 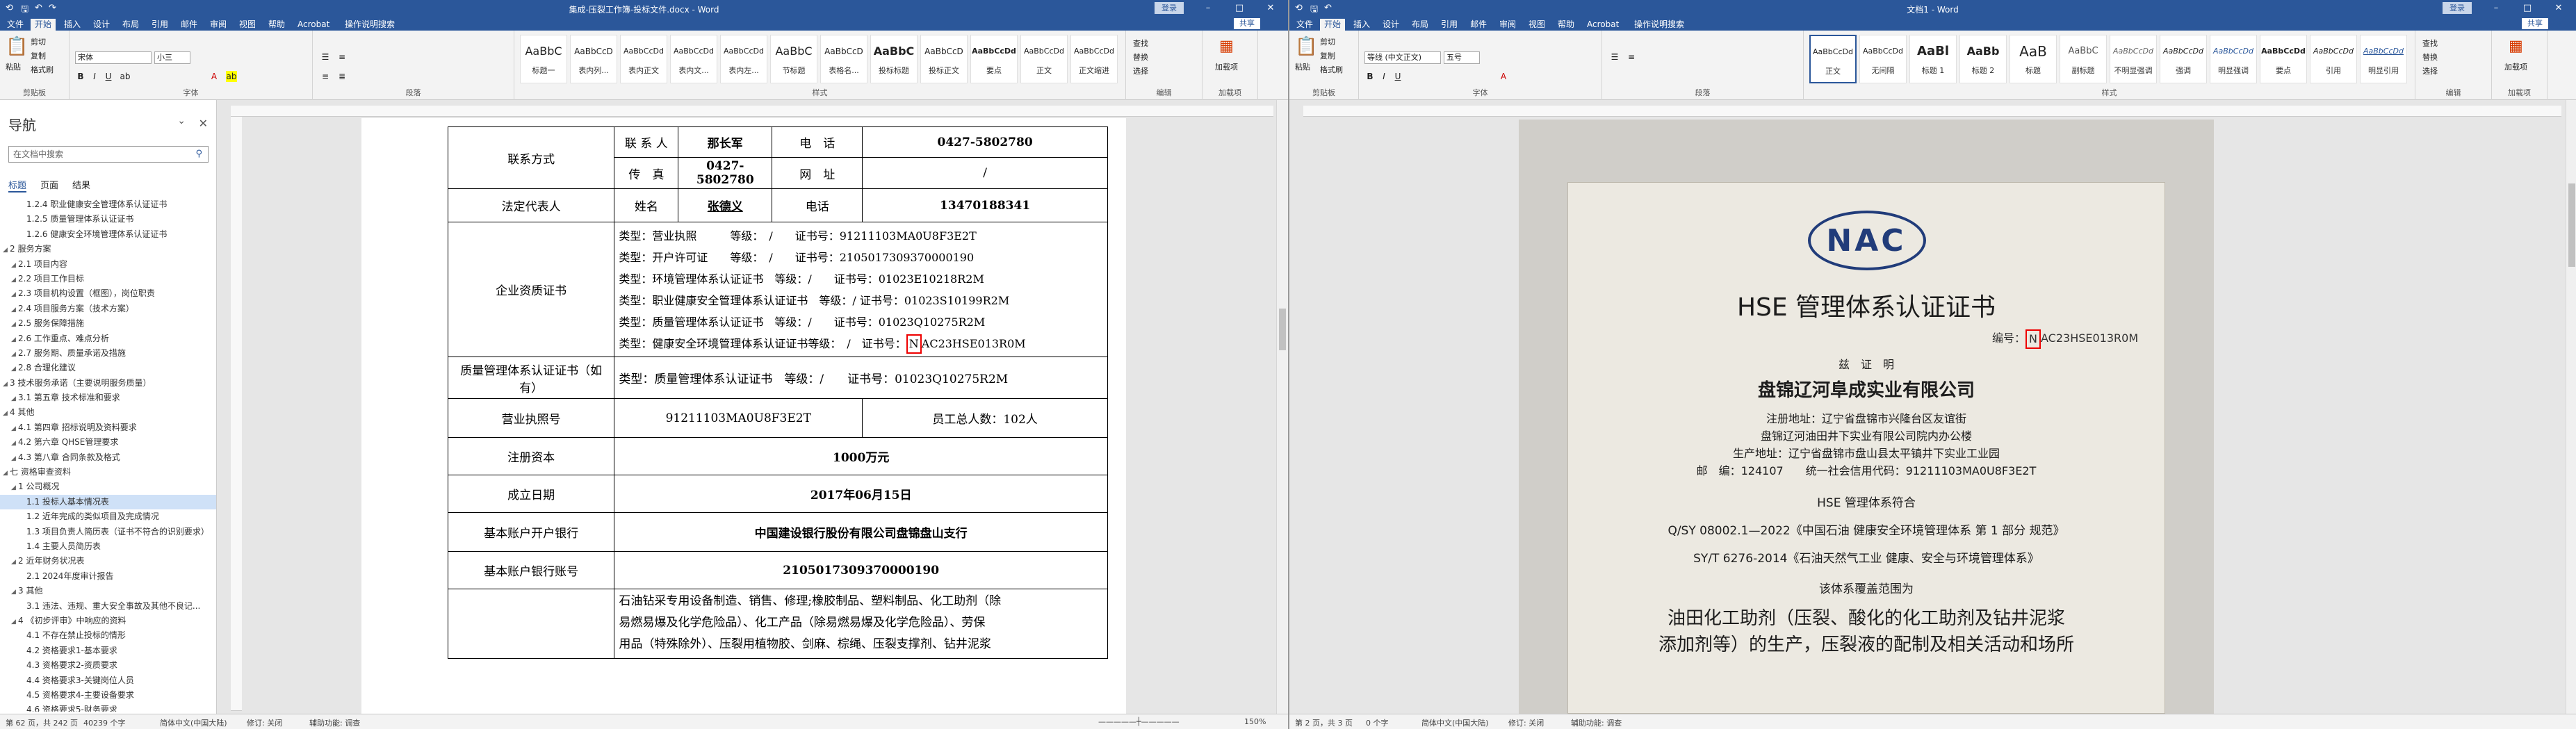 What do you see at coordinates (2233, 59) in the screenshot?
I see `style-card: AaBbCcDd 明显强调` at bounding box center [2233, 59].